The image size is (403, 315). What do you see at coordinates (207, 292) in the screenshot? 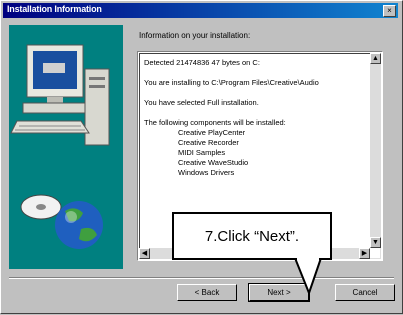
I see `back-button: < Back` at bounding box center [207, 292].